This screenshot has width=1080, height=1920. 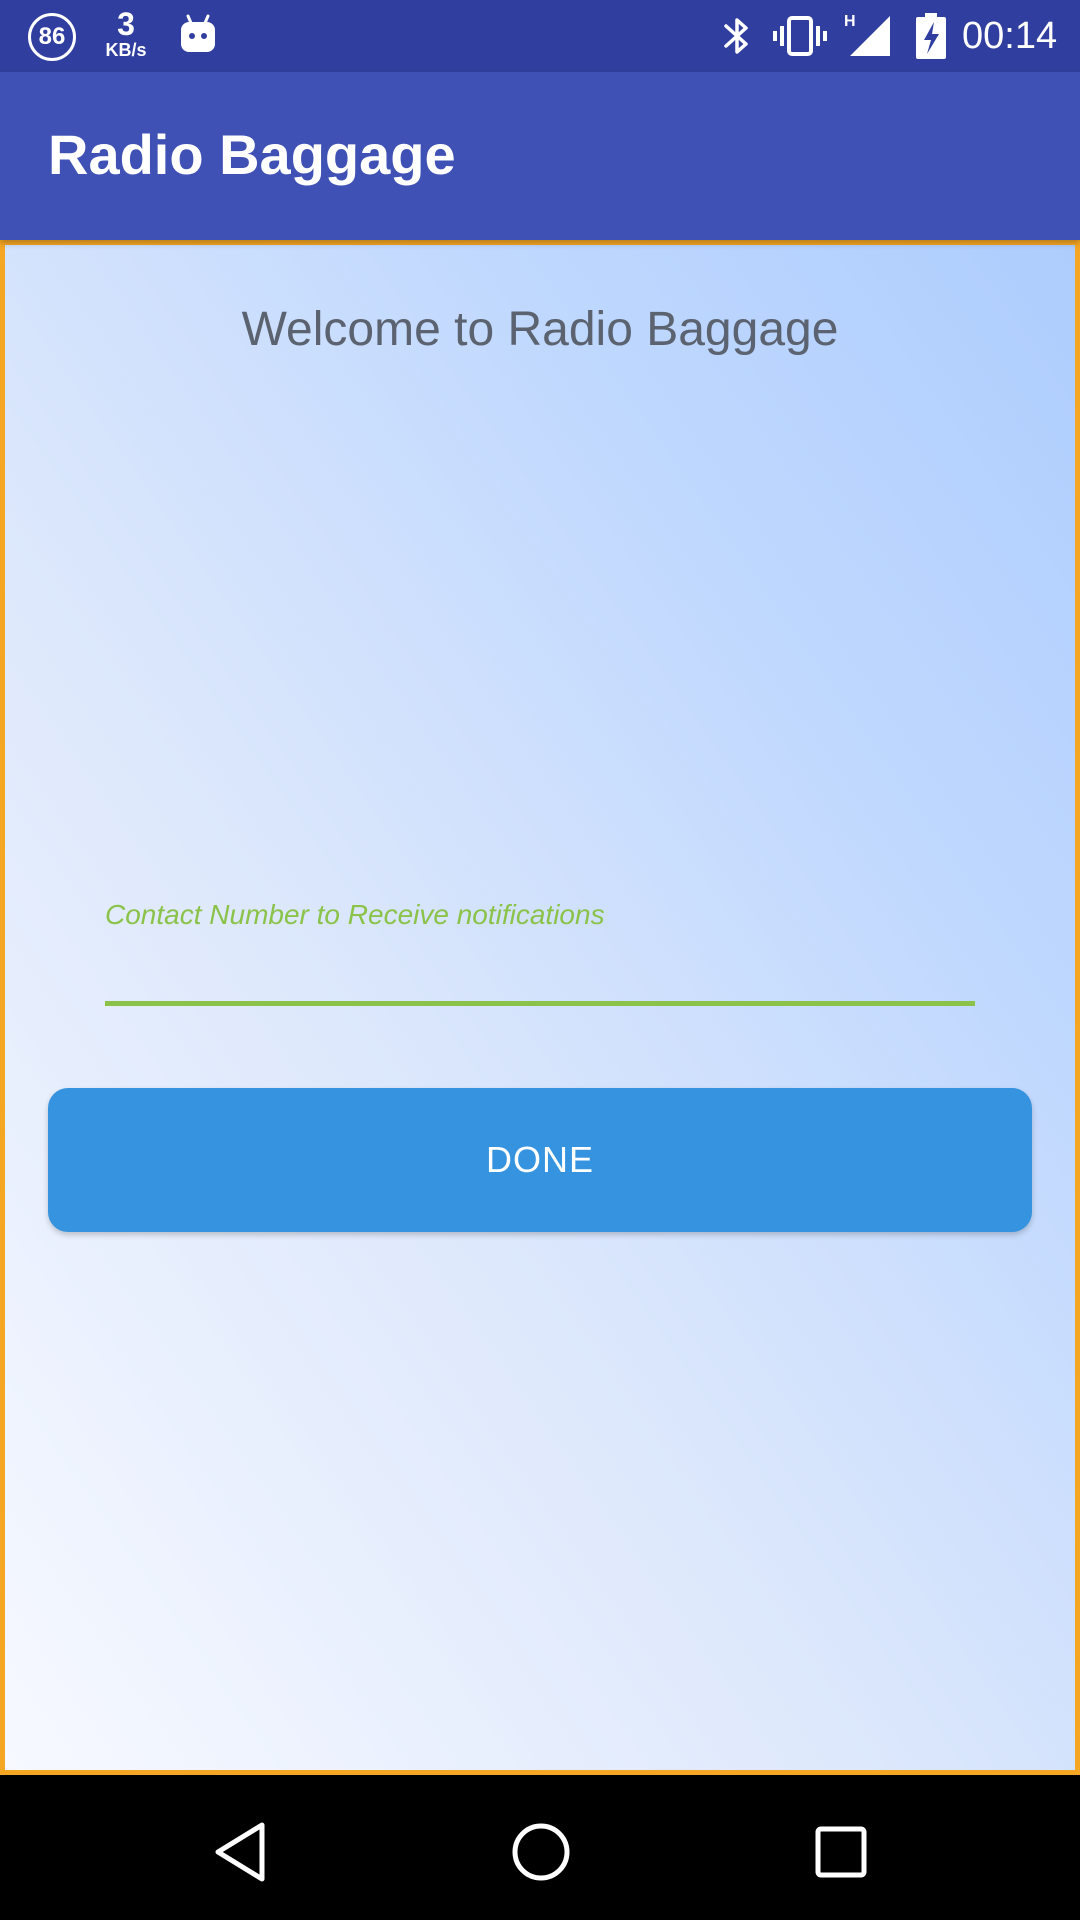 What do you see at coordinates (540, 36) in the screenshot?
I see `status-bar: 86 3 KB/s H 00:14` at bounding box center [540, 36].